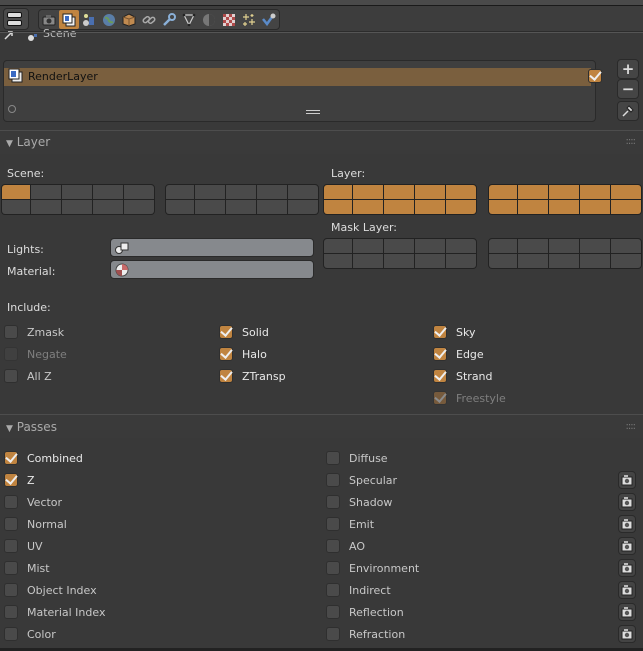 This screenshot has height=651, width=643. I want to click on pass-shadow-checkbox: Shadow, so click(359, 502).